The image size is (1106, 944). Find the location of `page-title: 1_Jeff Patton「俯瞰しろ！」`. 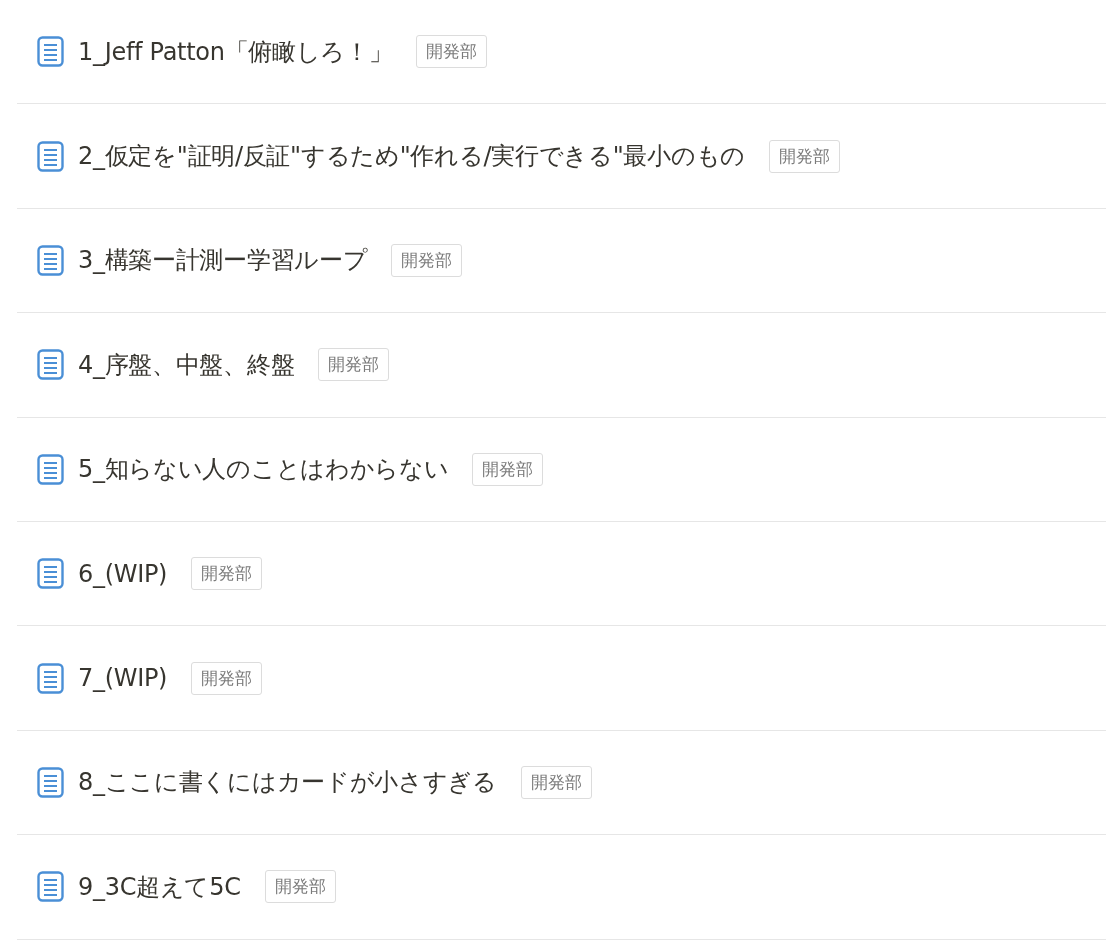

page-title: 1_Jeff Patton「俯瞰しろ！」 is located at coordinates (235, 51).